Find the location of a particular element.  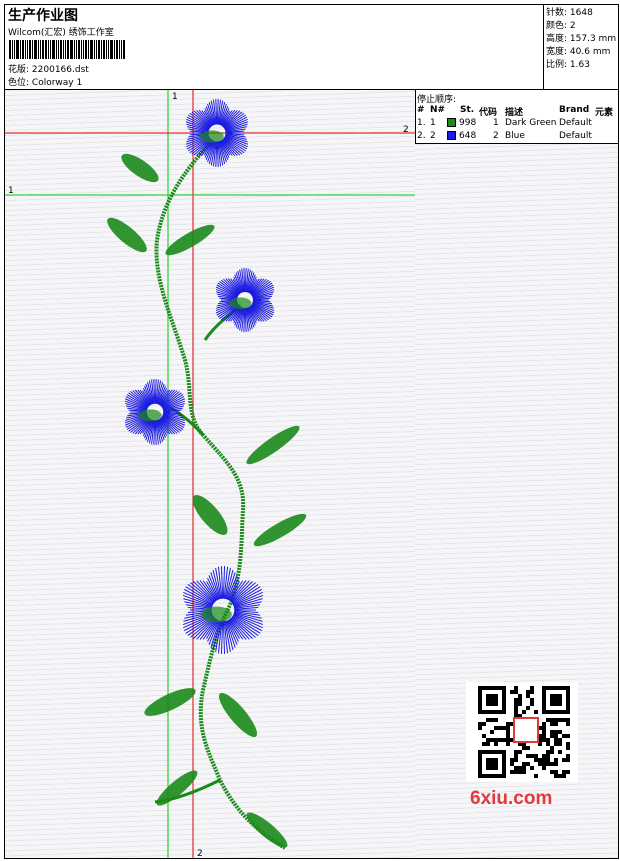

stat-colors: 颜色: 2 is located at coordinates (561, 26).